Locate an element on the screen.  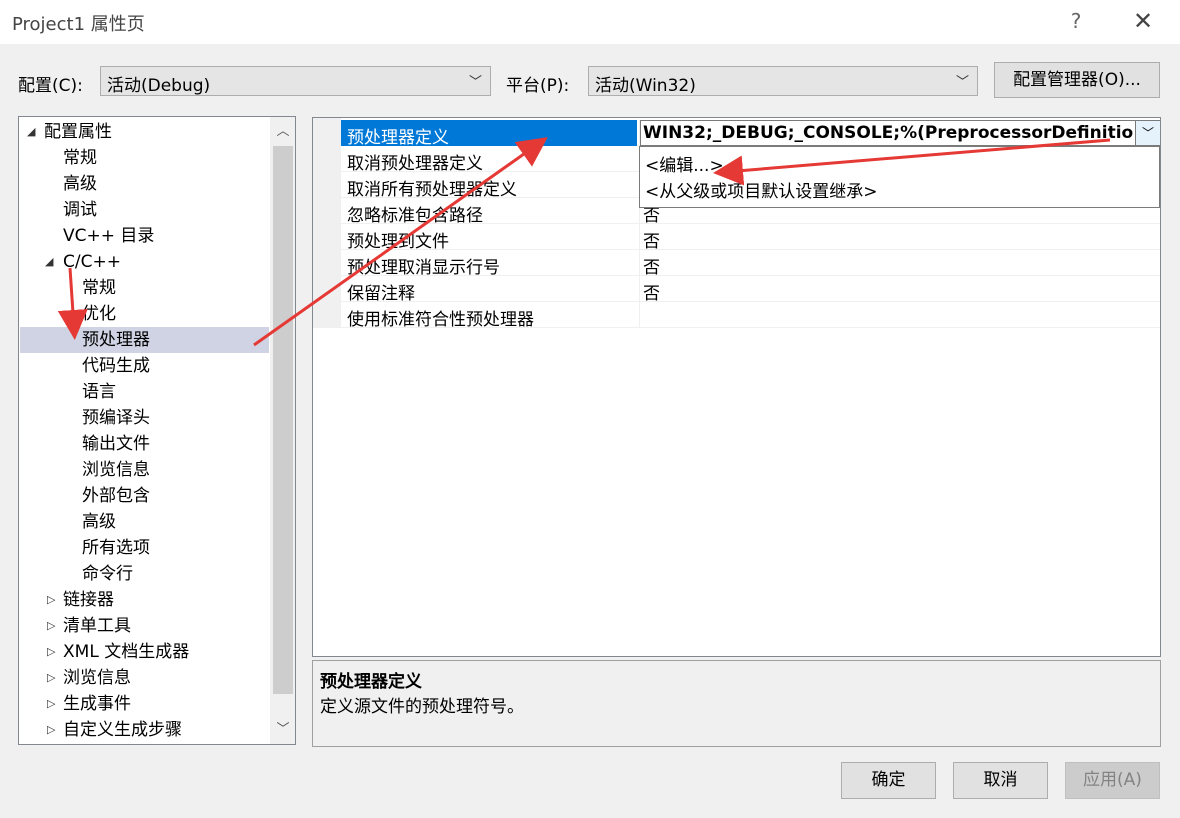
tree-item-label: VC++ 目录 is located at coordinates (109, 236).